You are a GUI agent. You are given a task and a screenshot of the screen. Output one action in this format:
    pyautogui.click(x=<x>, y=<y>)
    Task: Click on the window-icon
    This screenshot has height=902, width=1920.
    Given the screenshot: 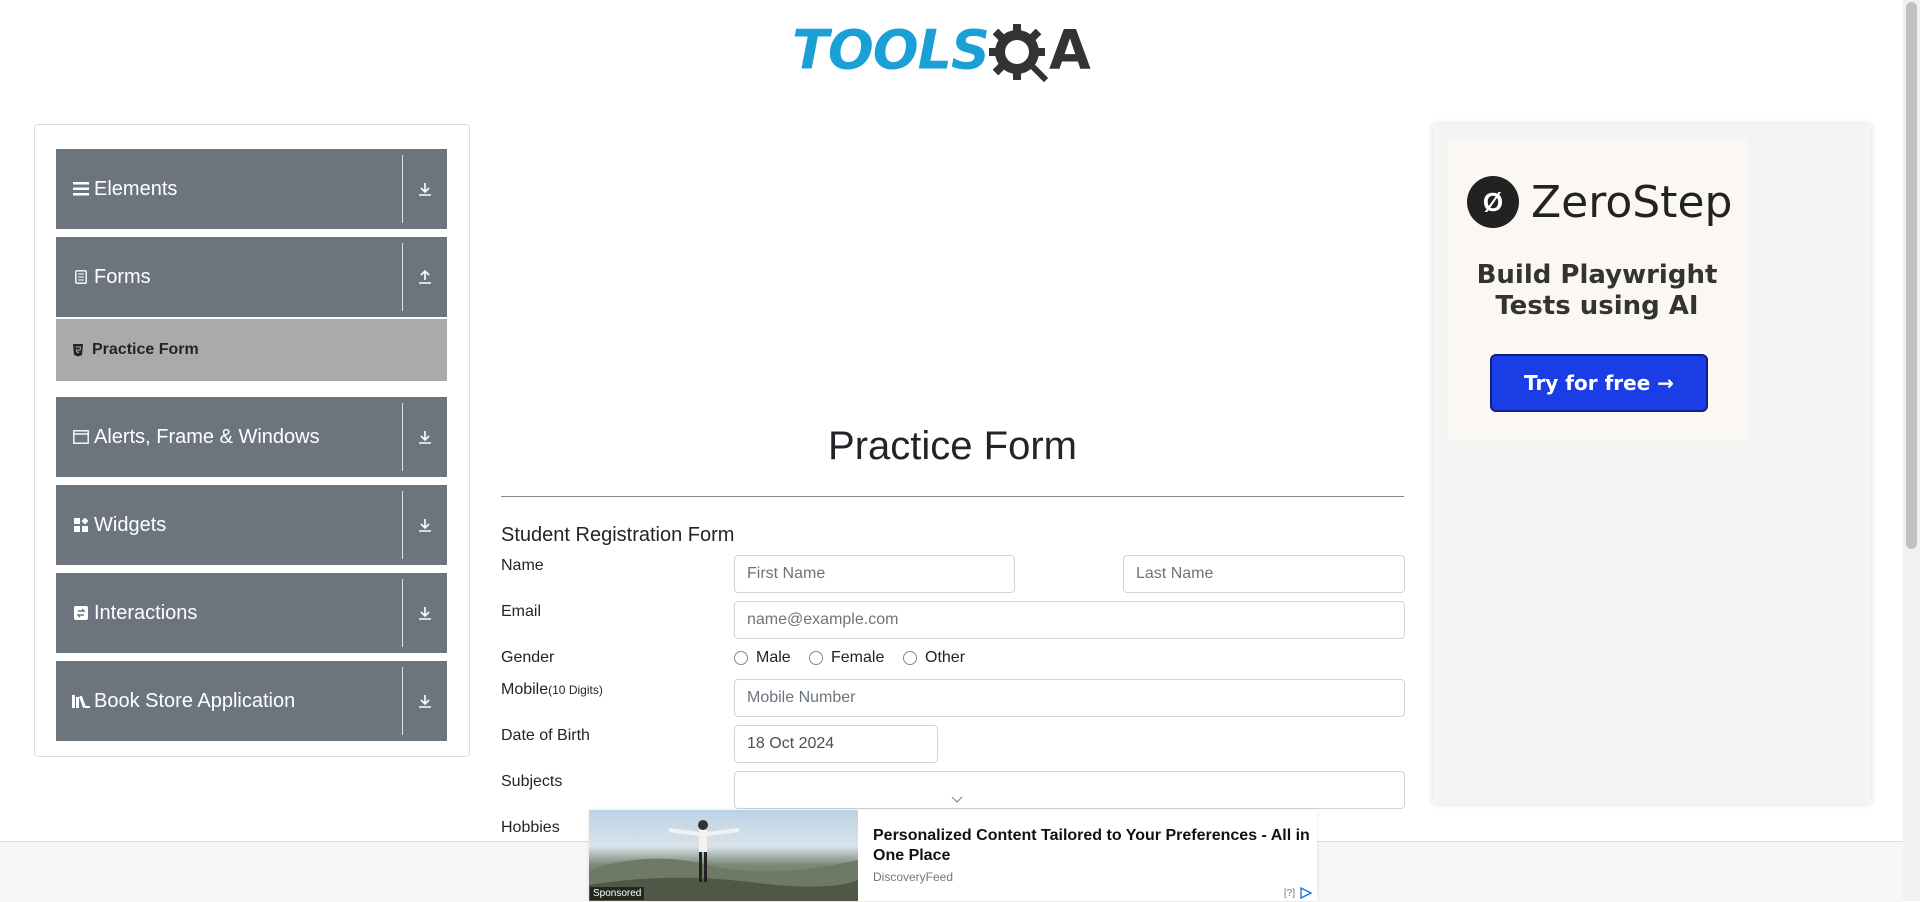 What is the action you would take?
    pyautogui.click(x=81, y=437)
    